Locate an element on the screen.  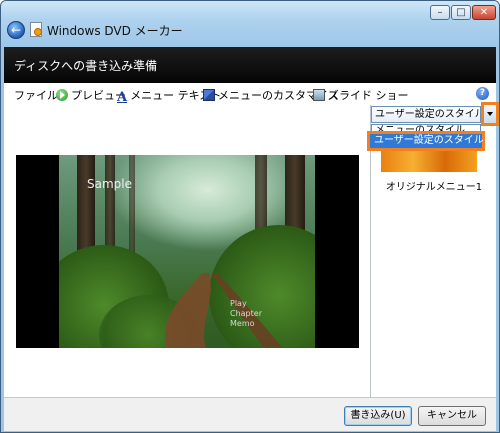
style-thumbnail is located at coordinates (429, 161).